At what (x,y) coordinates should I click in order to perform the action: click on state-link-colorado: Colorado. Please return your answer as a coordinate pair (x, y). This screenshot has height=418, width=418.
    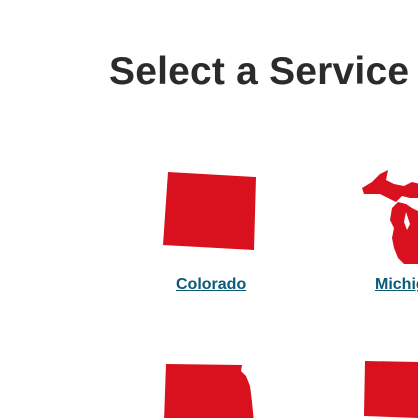
    Looking at the image, I should click on (211, 285).